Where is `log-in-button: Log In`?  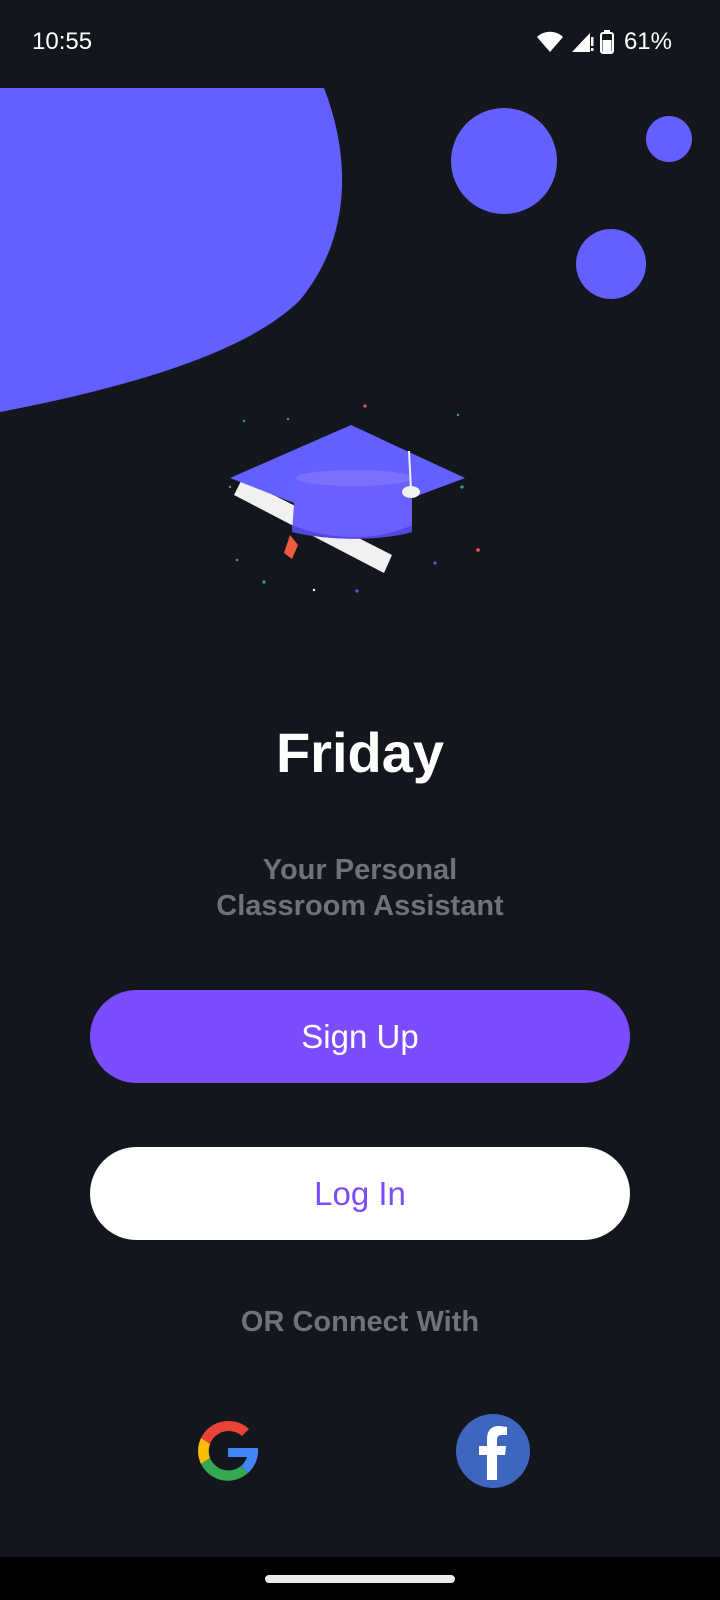 log-in-button: Log In is located at coordinates (360, 1193).